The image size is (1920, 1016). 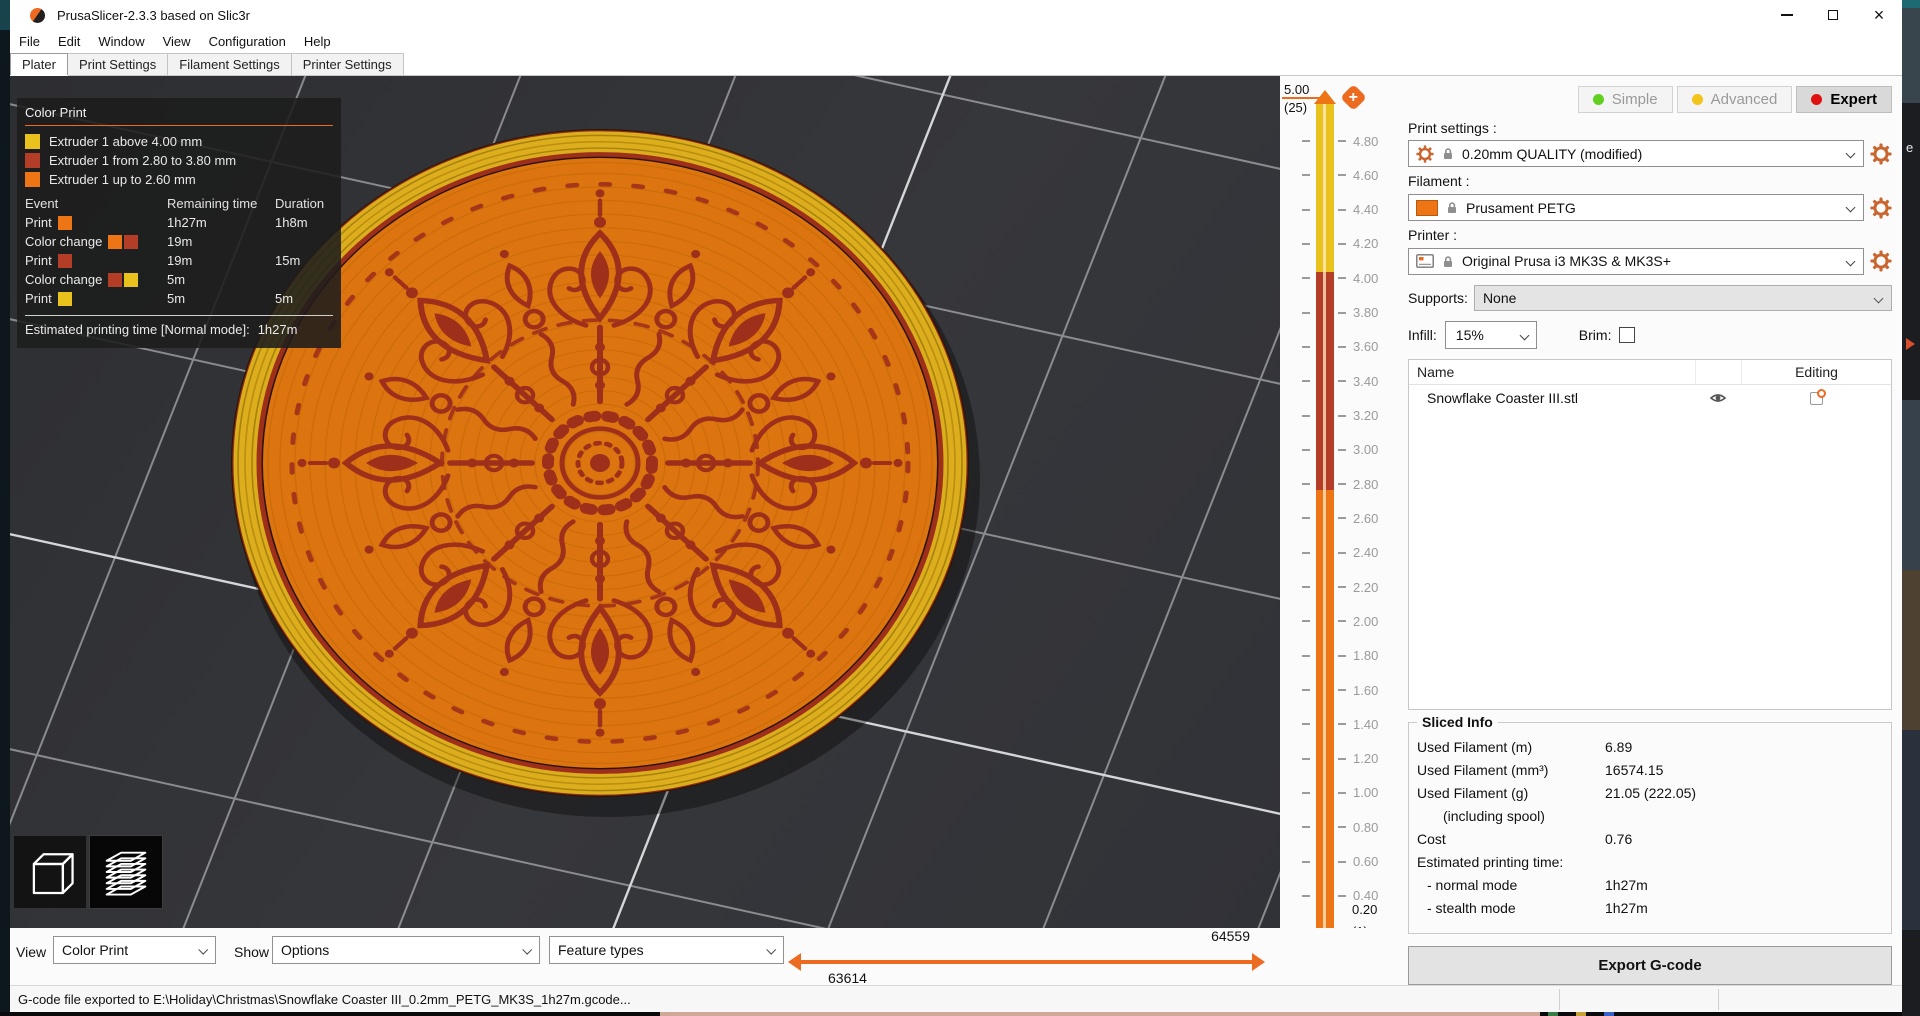 I want to click on preview-layers-button, so click(x=126, y=872).